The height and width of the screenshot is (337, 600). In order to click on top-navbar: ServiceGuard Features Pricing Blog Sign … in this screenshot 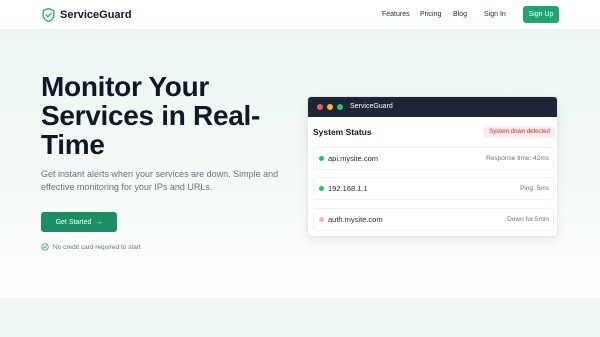, I will do `click(300, 15)`.